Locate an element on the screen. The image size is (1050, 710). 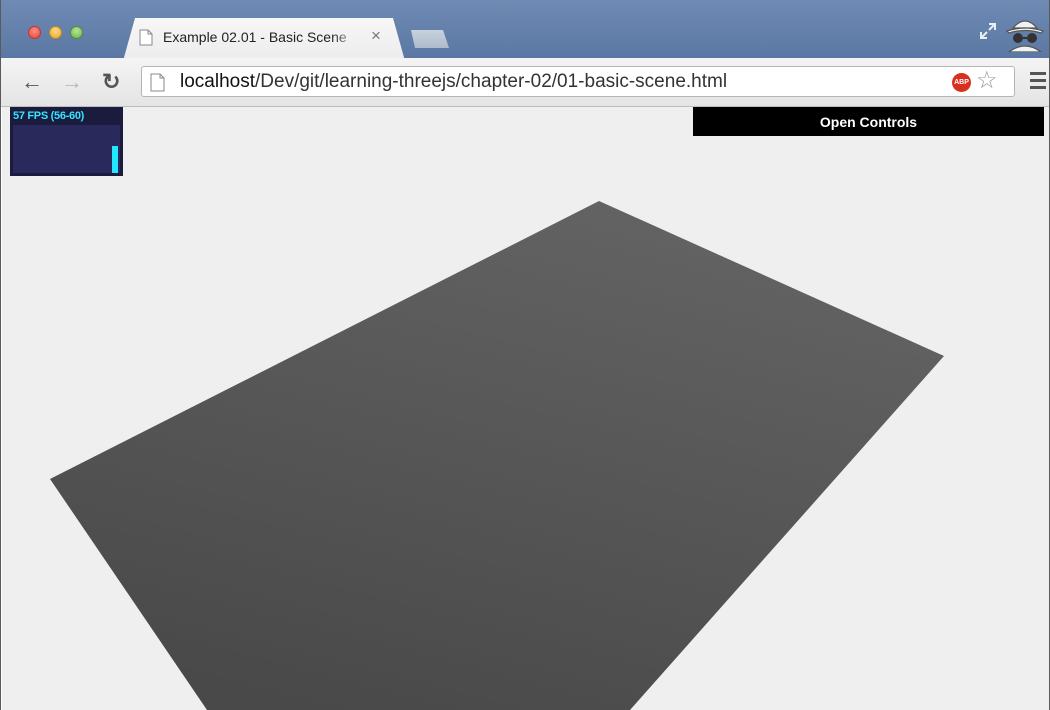
forward-arrow-icon: → is located at coordinates (72, 82).